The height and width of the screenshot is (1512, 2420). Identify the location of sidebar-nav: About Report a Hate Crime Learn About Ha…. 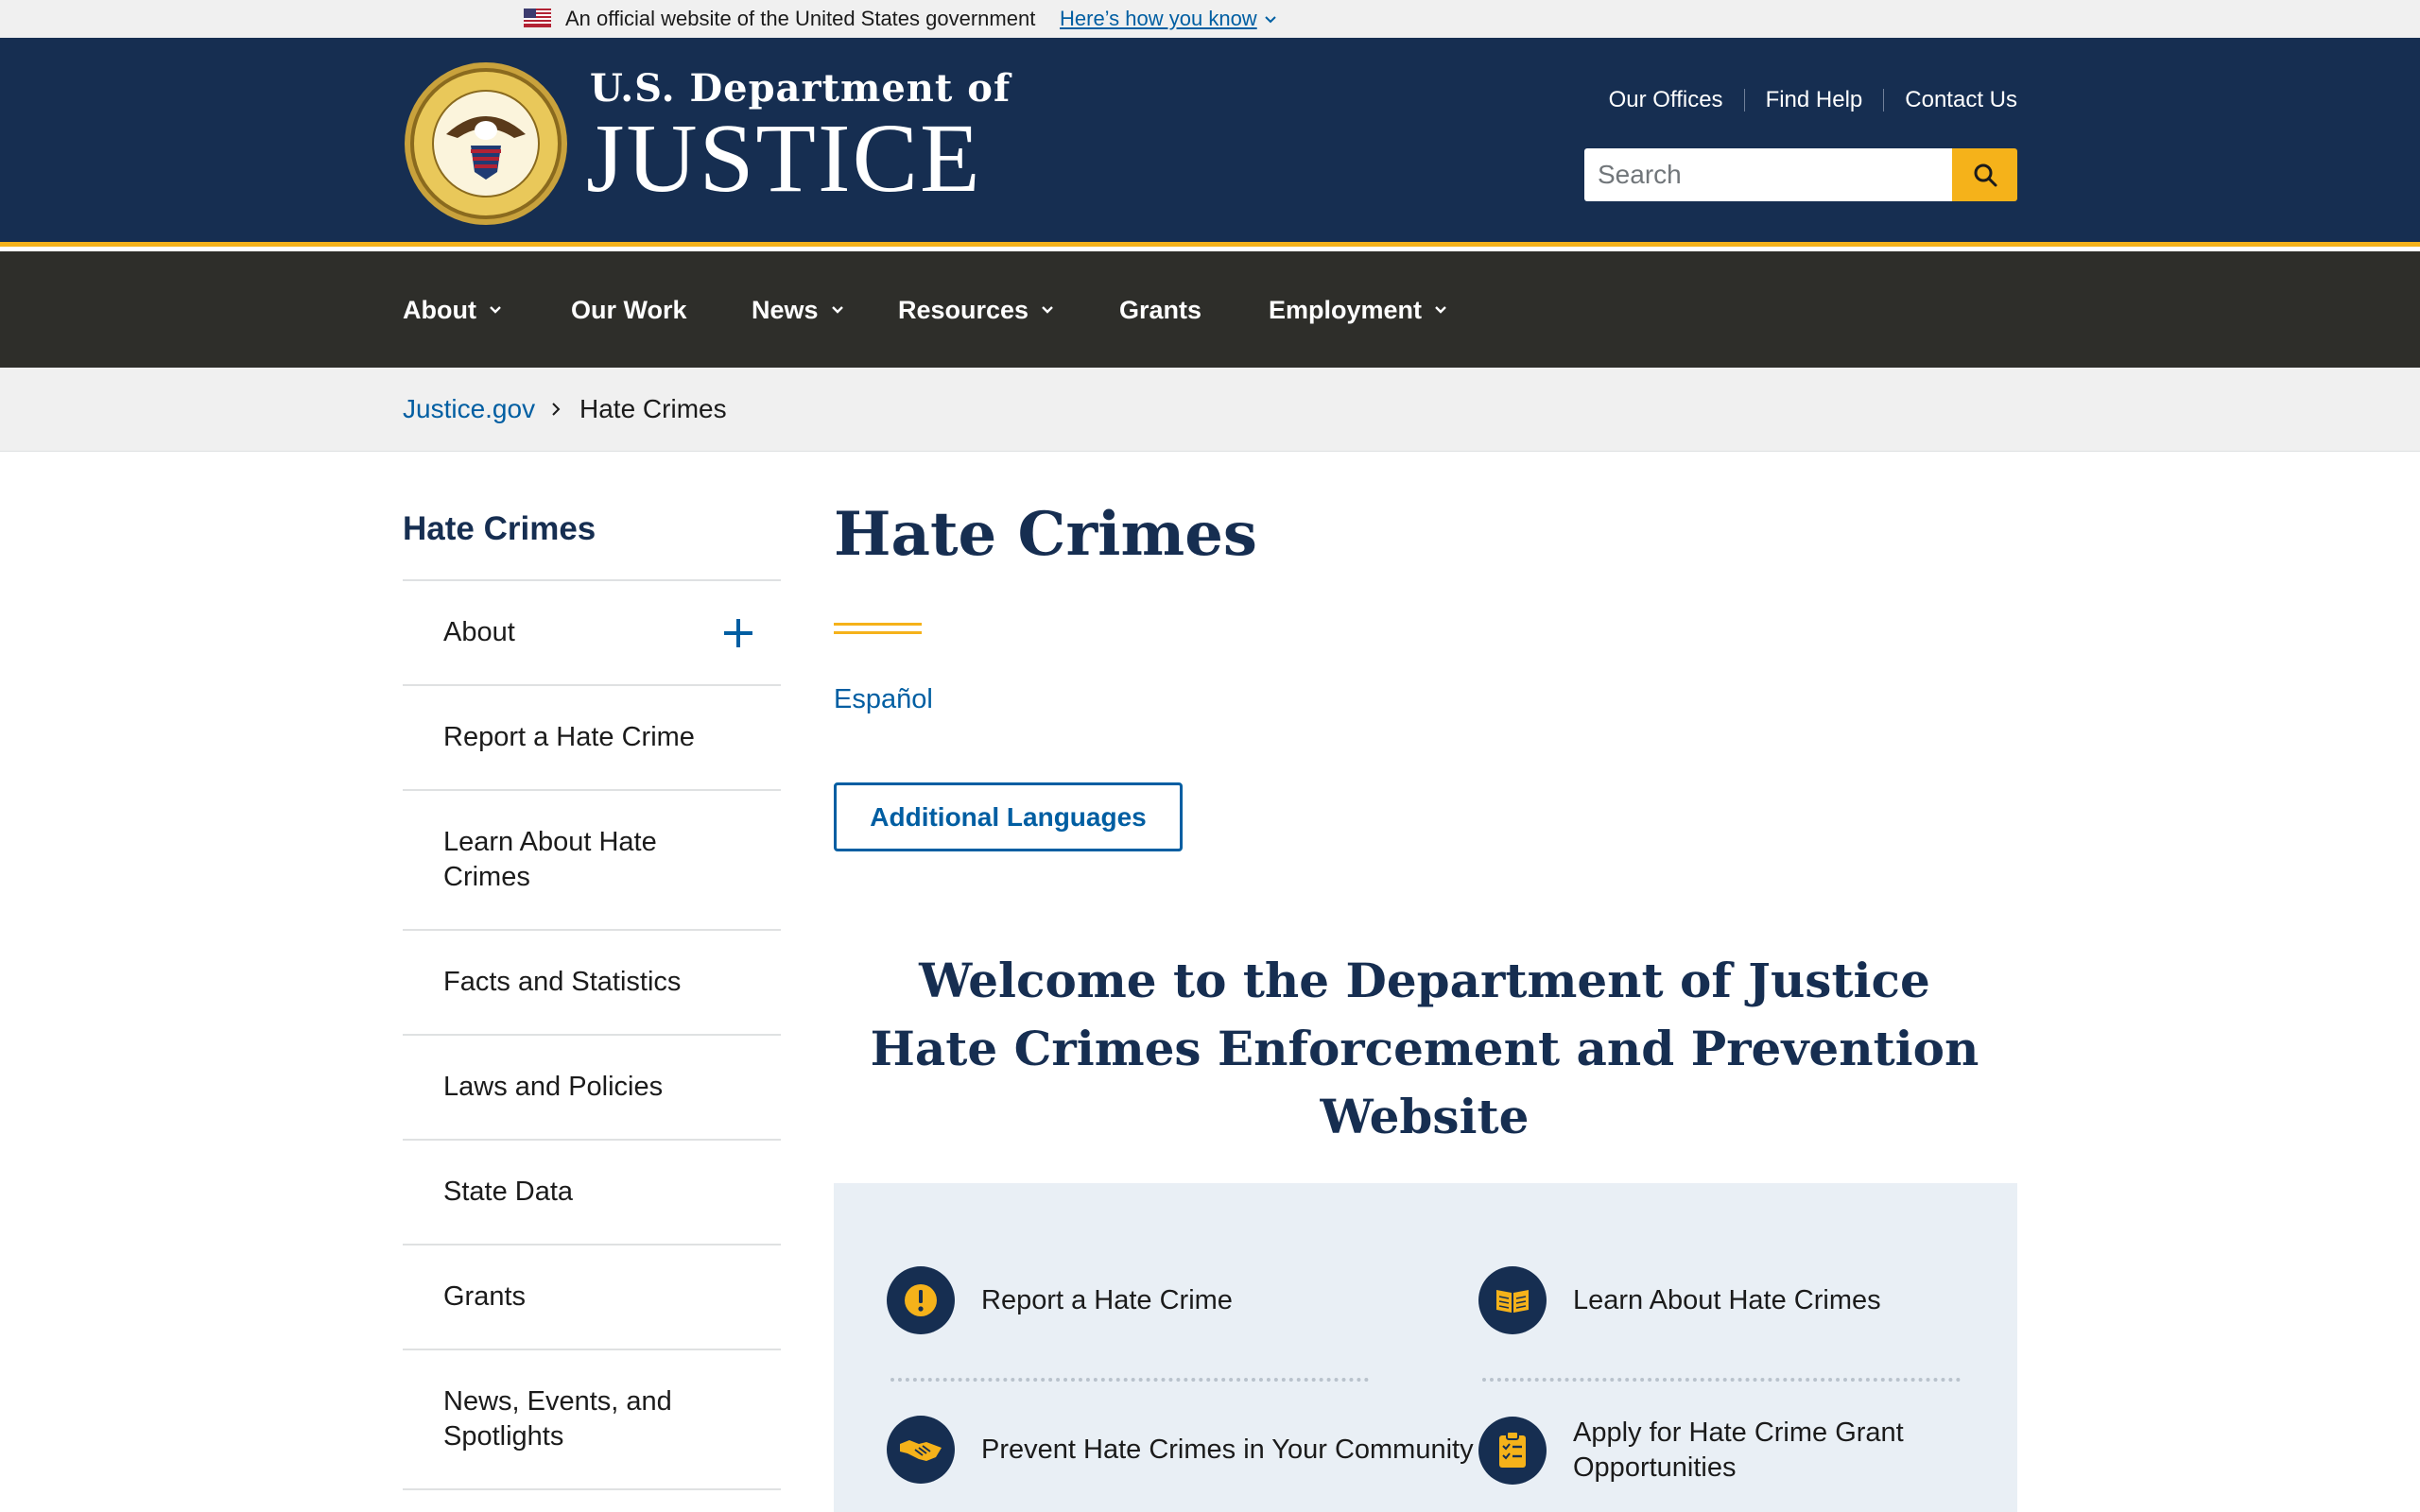
(592, 1034).